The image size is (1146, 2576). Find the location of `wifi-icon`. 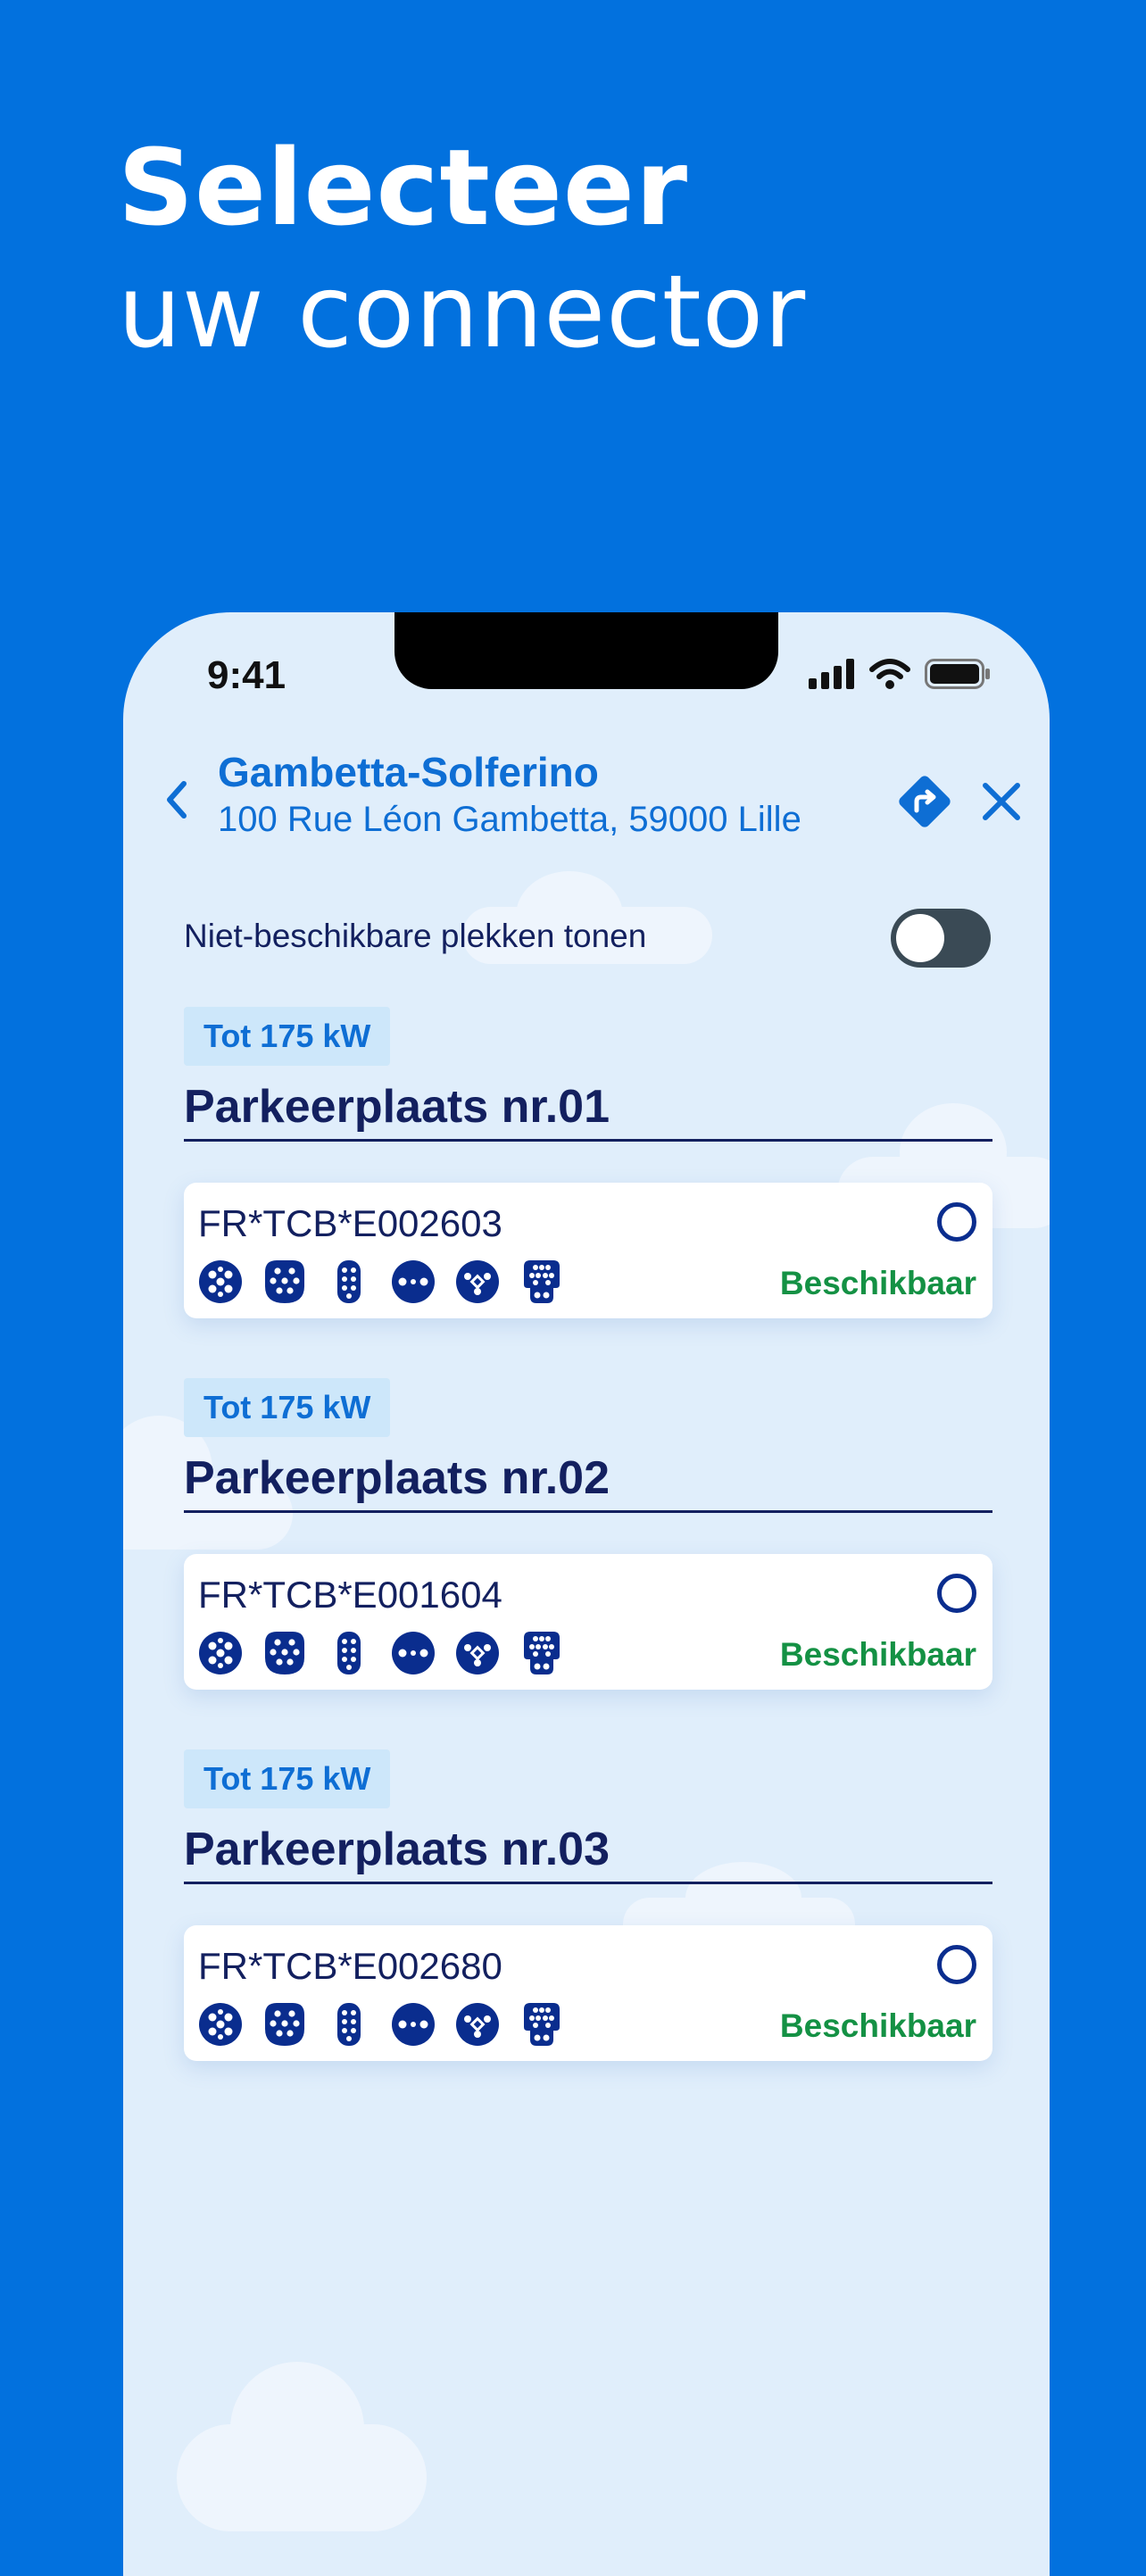

wifi-icon is located at coordinates (889, 674).